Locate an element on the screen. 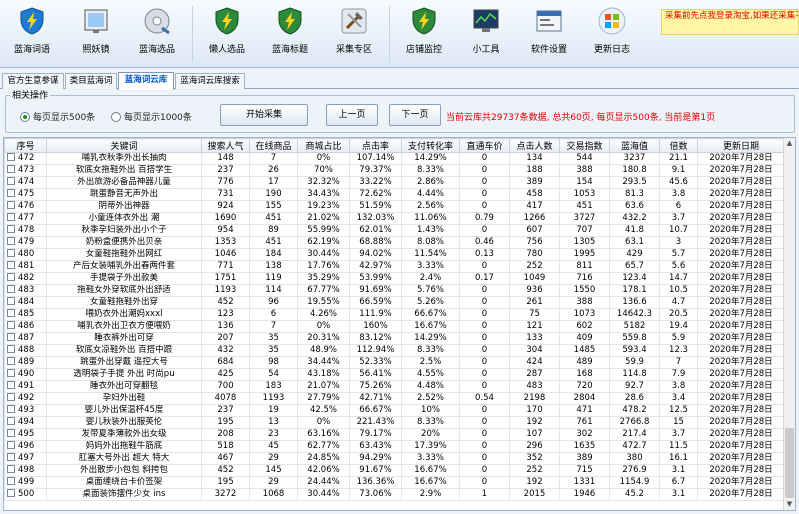 This screenshot has width=799, height=514. vertical-scrollbar: ▲ ▼ is located at coordinates (789, 324).